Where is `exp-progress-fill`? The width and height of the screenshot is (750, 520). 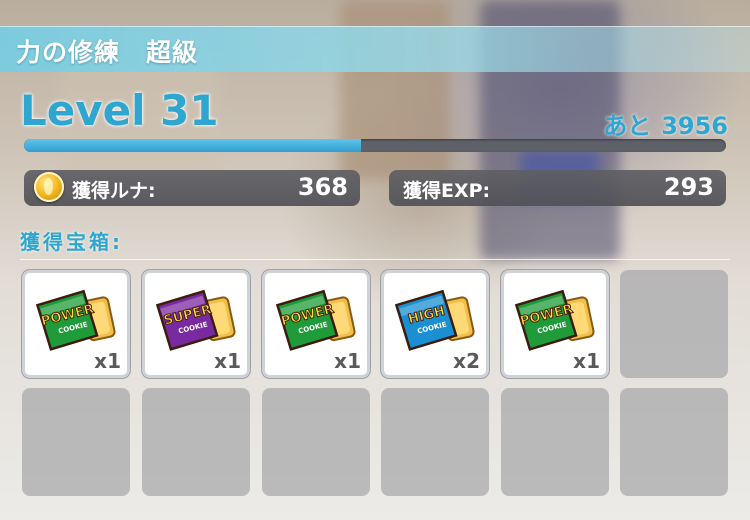 exp-progress-fill is located at coordinates (192, 145).